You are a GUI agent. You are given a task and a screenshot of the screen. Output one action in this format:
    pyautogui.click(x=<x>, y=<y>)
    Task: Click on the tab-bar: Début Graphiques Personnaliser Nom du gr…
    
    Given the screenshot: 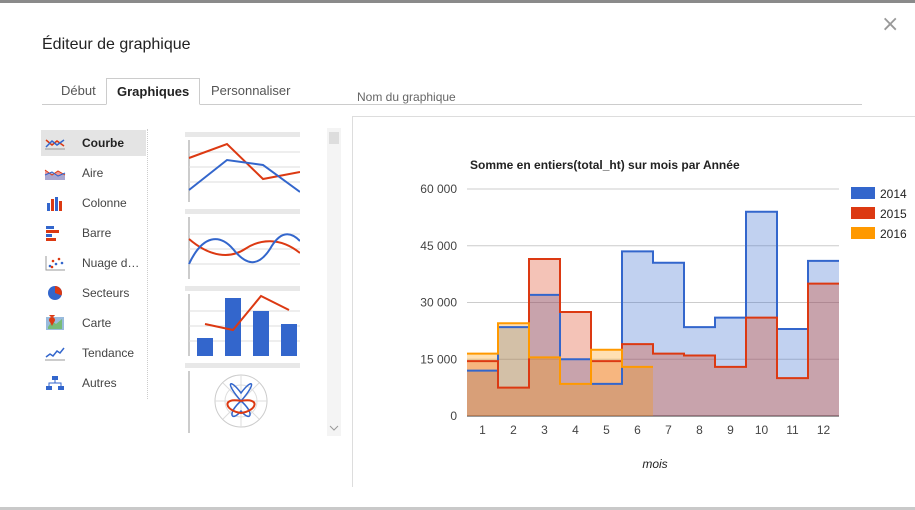 What is the action you would take?
    pyautogui.click(x=452, y=91)
    